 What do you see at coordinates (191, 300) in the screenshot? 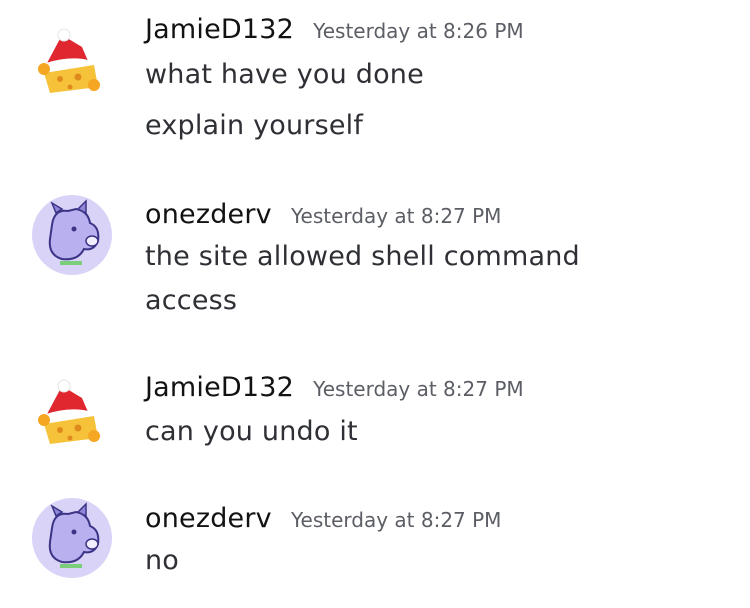
I see `message-text: access` at bounding box center [191, 300].